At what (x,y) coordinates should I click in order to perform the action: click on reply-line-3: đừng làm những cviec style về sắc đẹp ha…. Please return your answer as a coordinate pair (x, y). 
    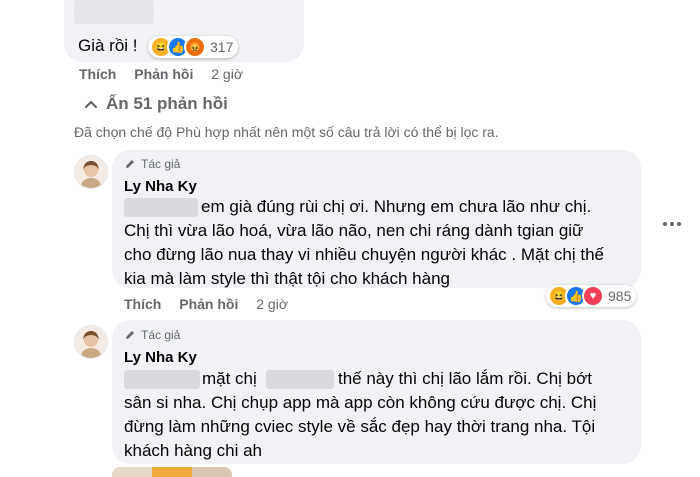
    Looking at the image, I should click on (360, 426).